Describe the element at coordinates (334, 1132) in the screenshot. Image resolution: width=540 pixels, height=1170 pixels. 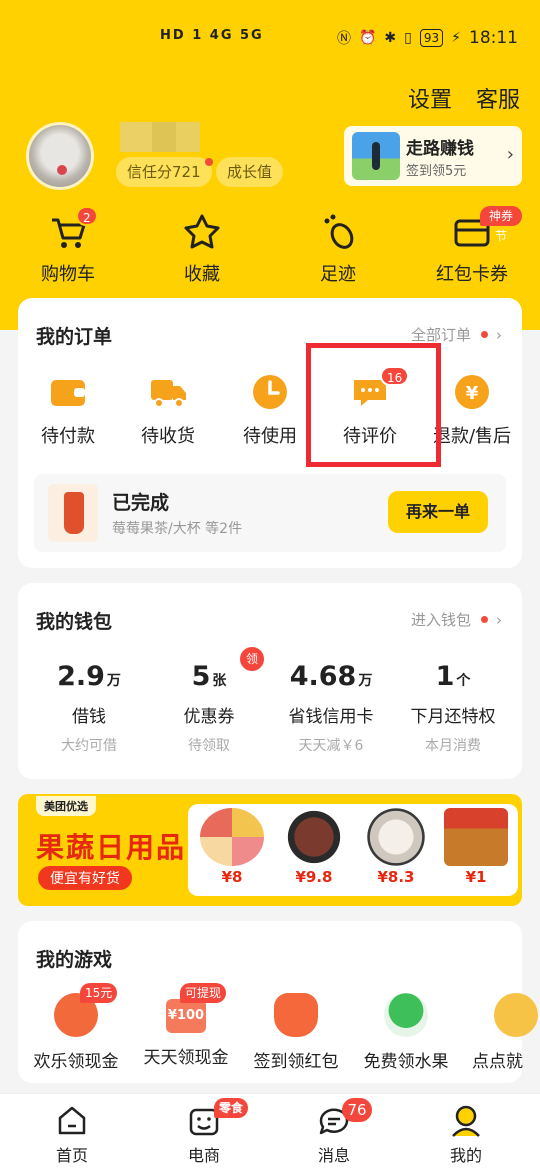
I see `tab-messages: 消息 76` at that location.